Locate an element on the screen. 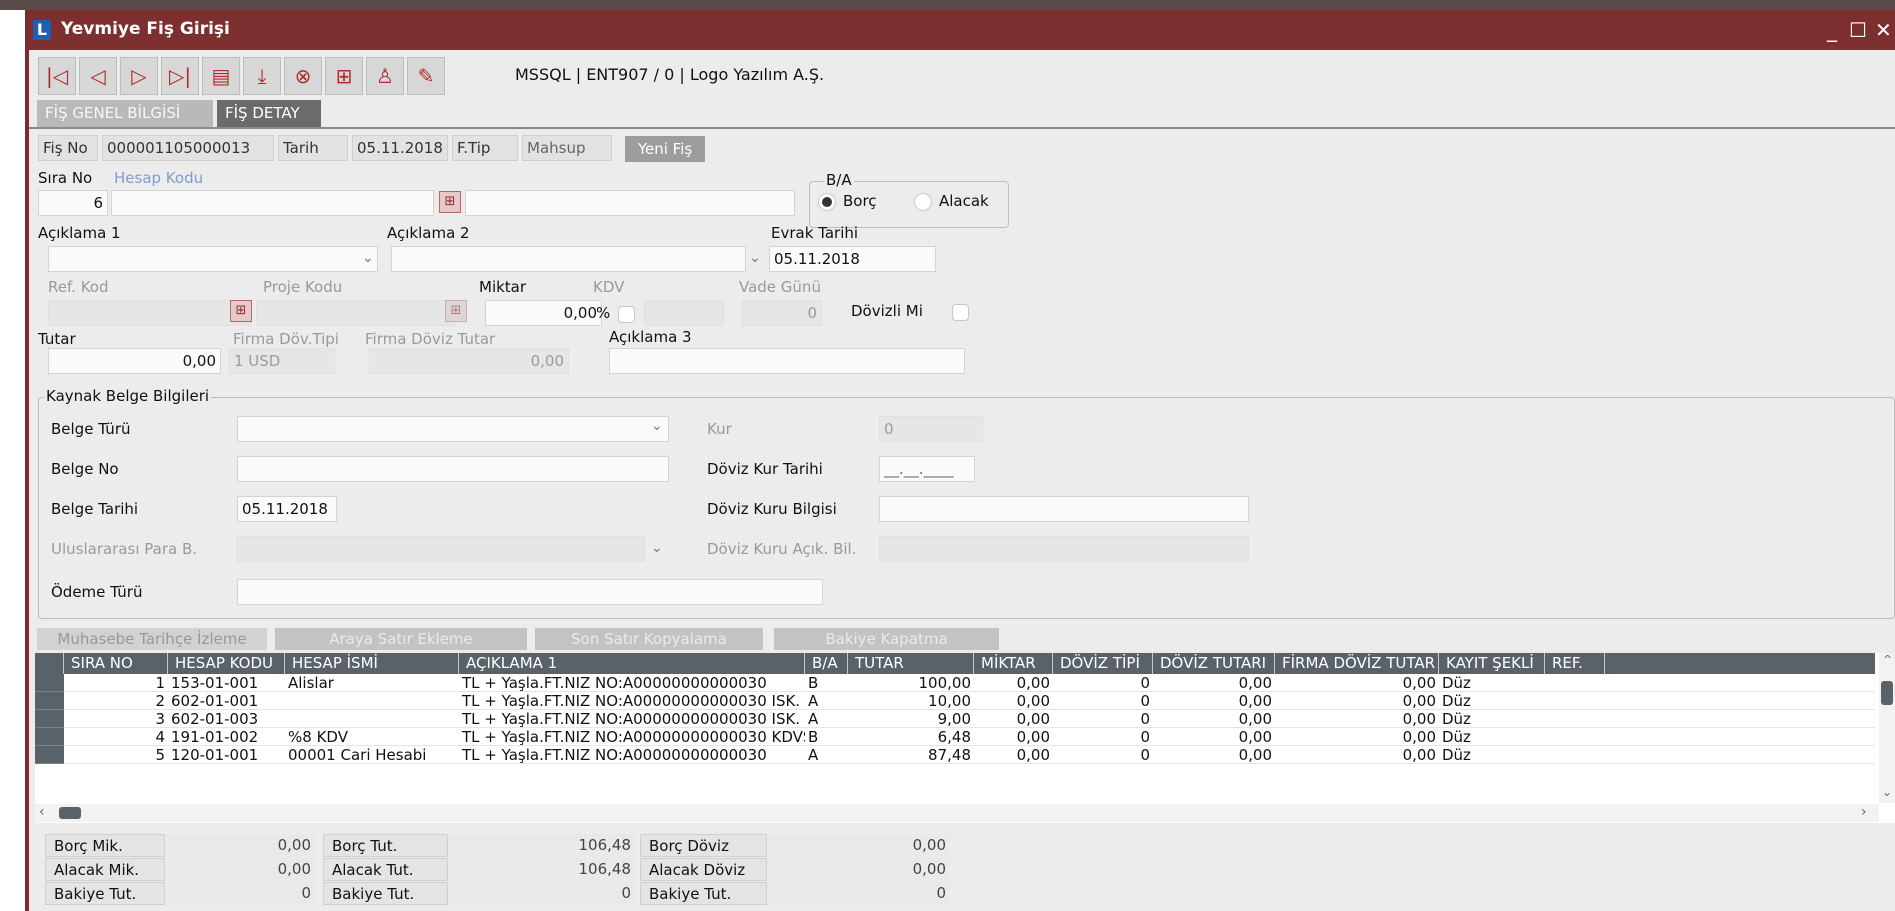 This screenshot has height=911, width=1895. cell-tutar: 87,48 is located at coordinates (911, 755).